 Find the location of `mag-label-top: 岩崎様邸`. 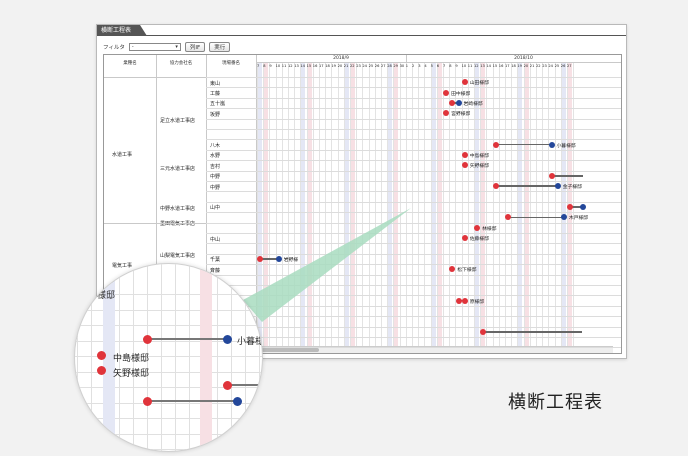

mag-label-top: 岩崎様邸 is located at coordinates (97, 280).